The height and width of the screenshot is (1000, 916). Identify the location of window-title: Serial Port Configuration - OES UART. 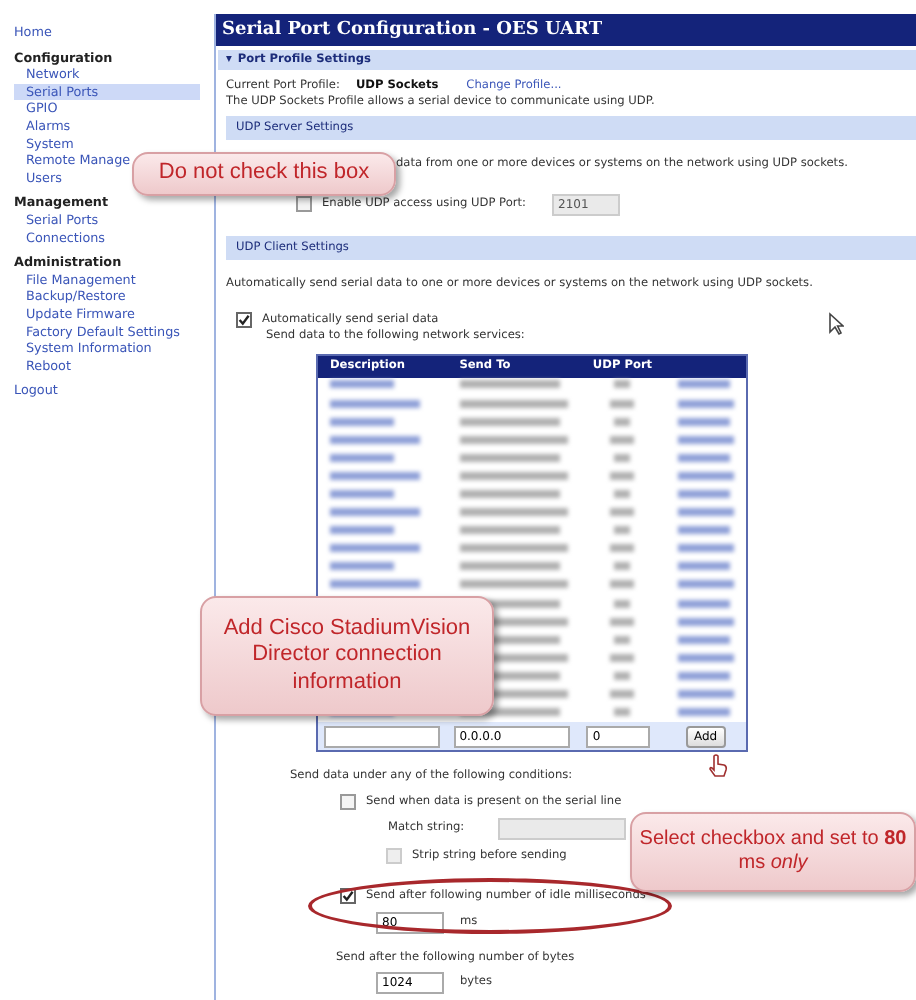
(566, 30).